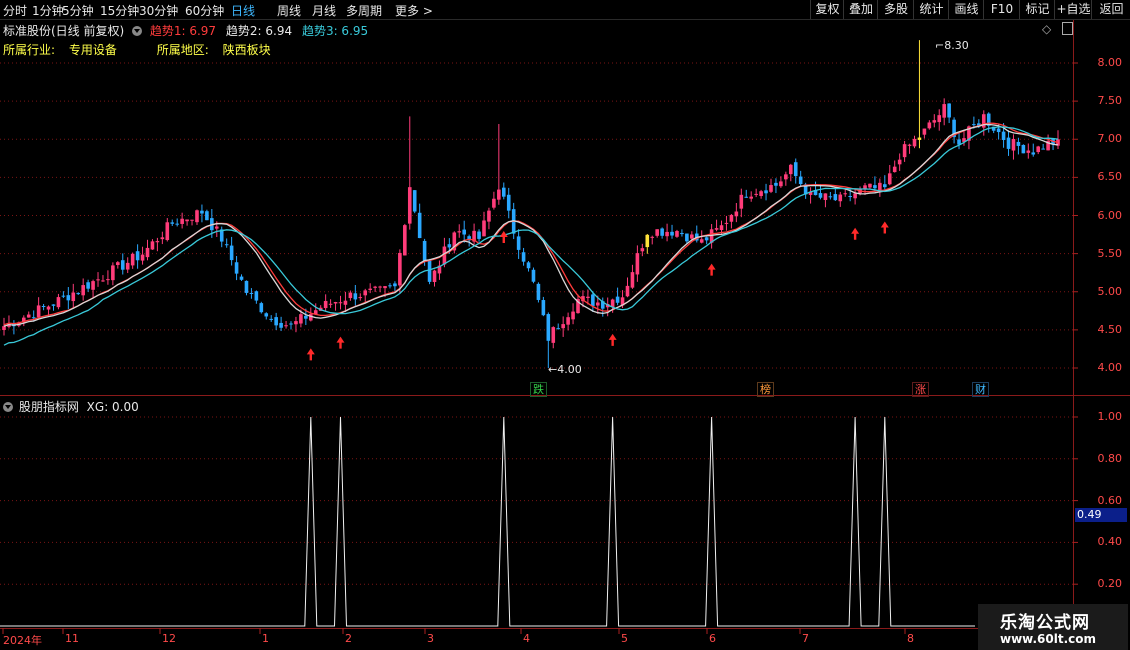  I want to click on event-label-die: 跌, so click(538, 389).